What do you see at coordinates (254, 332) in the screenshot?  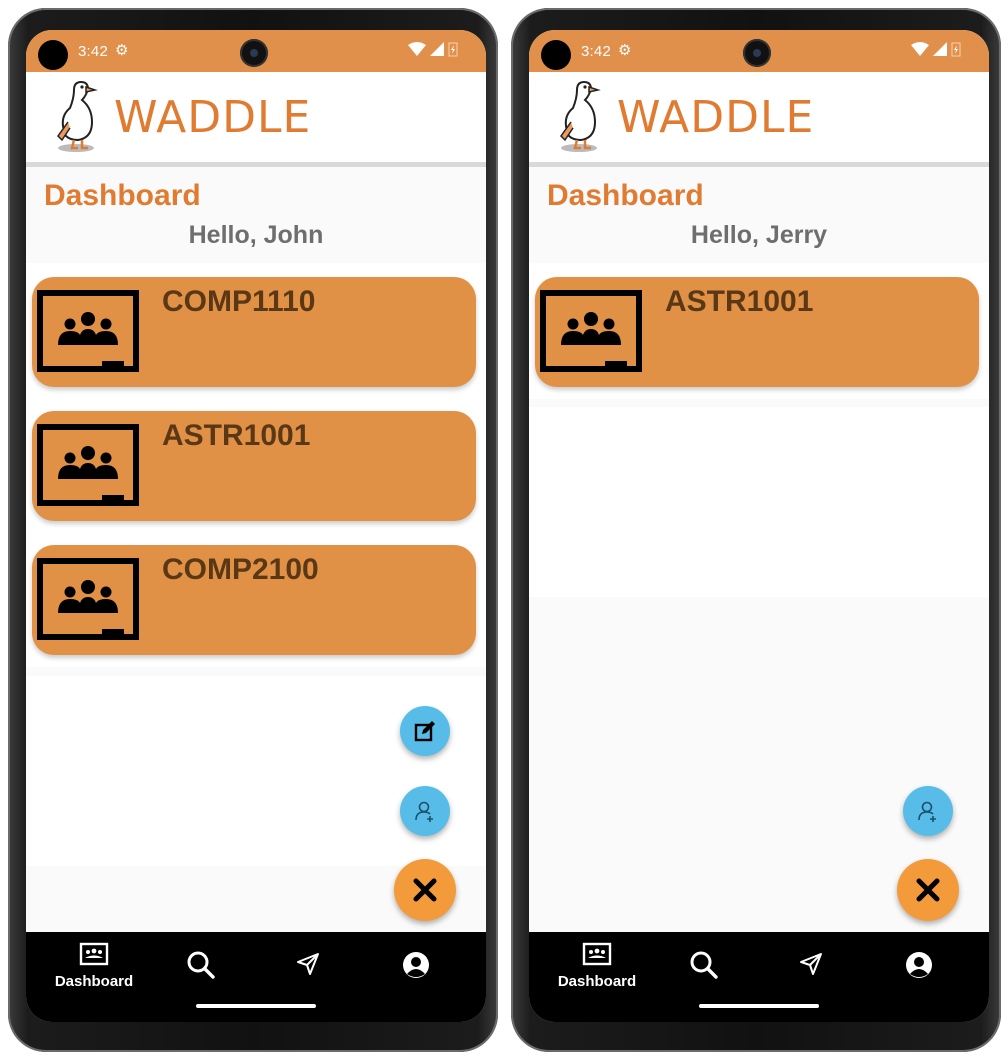 I see `course-card-comp1110: COMP1110` at bounding box center [254, 332].